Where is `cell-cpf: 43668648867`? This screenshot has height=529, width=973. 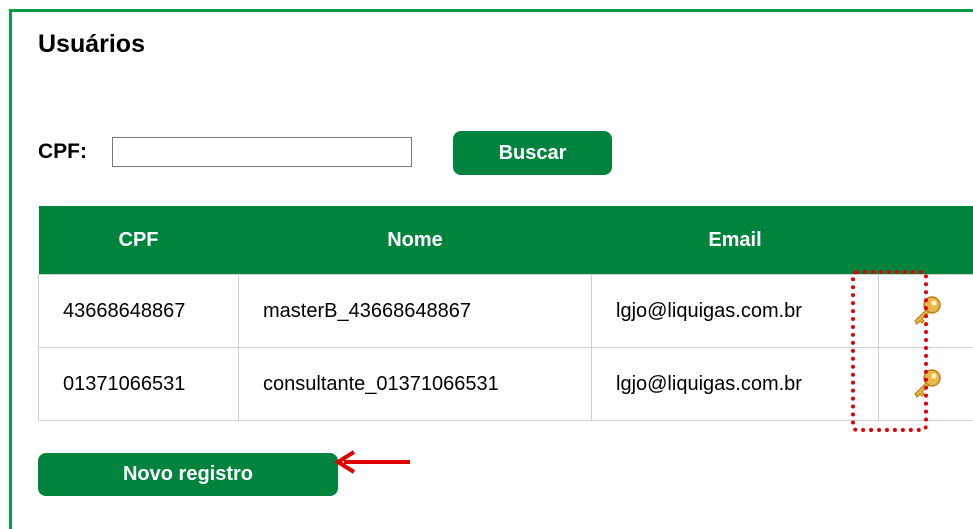
cell-cpf: 43668648867 is located at coordinates (139, 311).